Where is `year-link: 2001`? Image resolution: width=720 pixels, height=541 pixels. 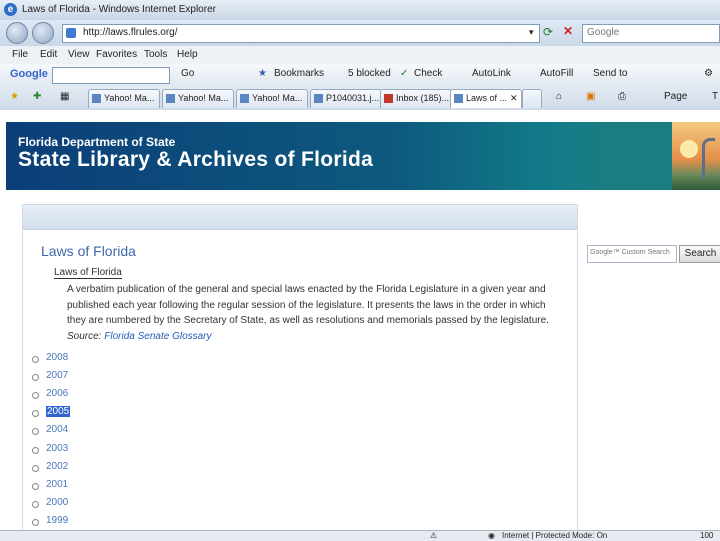
year-link: 2001 is located at coordinates (50, 484).